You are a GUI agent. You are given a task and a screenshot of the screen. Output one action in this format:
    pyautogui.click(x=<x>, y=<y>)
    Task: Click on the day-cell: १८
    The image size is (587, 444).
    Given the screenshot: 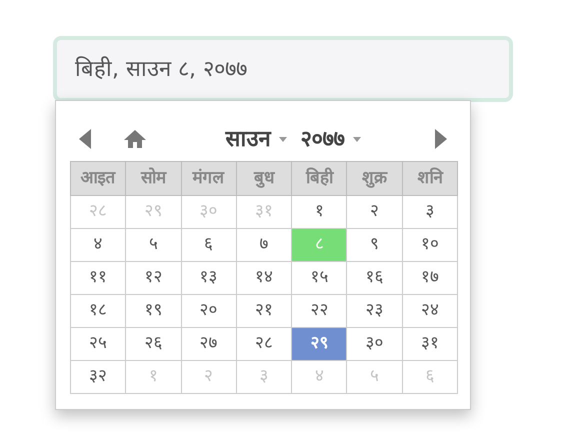 What is the action you would take?
    pyautogui.click(x=98, y=311)
    